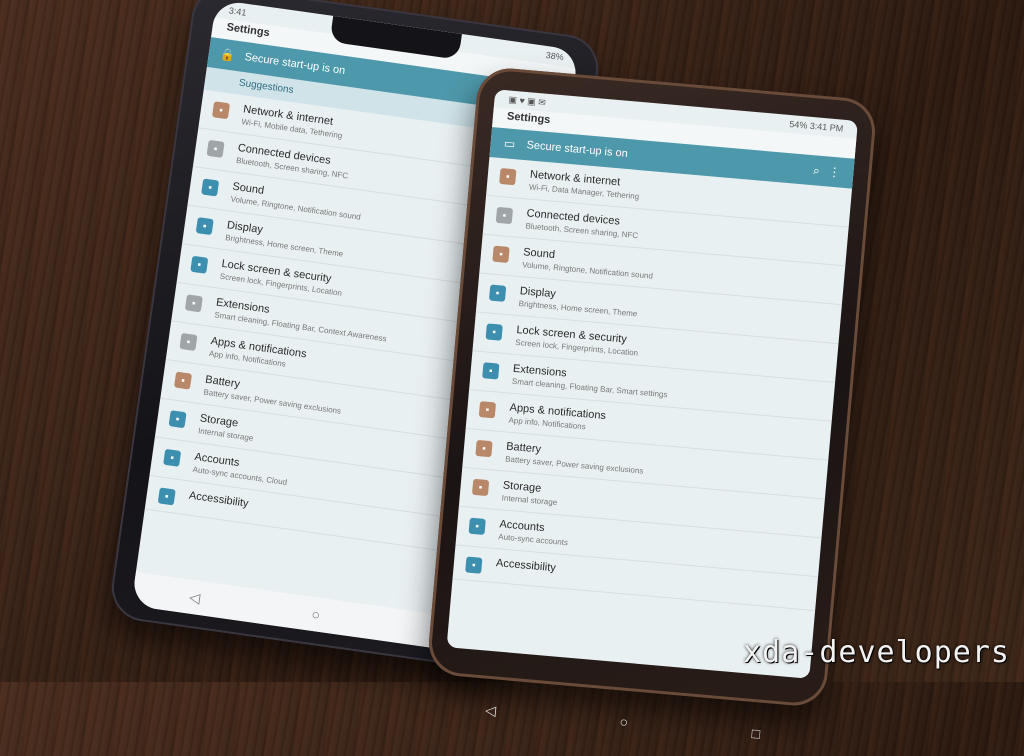 The width and height of the screenshot is (1024, 756). Describe the element at coordinates (238, 11) in the screenshot. I see `status-time: 3:41` at that location.